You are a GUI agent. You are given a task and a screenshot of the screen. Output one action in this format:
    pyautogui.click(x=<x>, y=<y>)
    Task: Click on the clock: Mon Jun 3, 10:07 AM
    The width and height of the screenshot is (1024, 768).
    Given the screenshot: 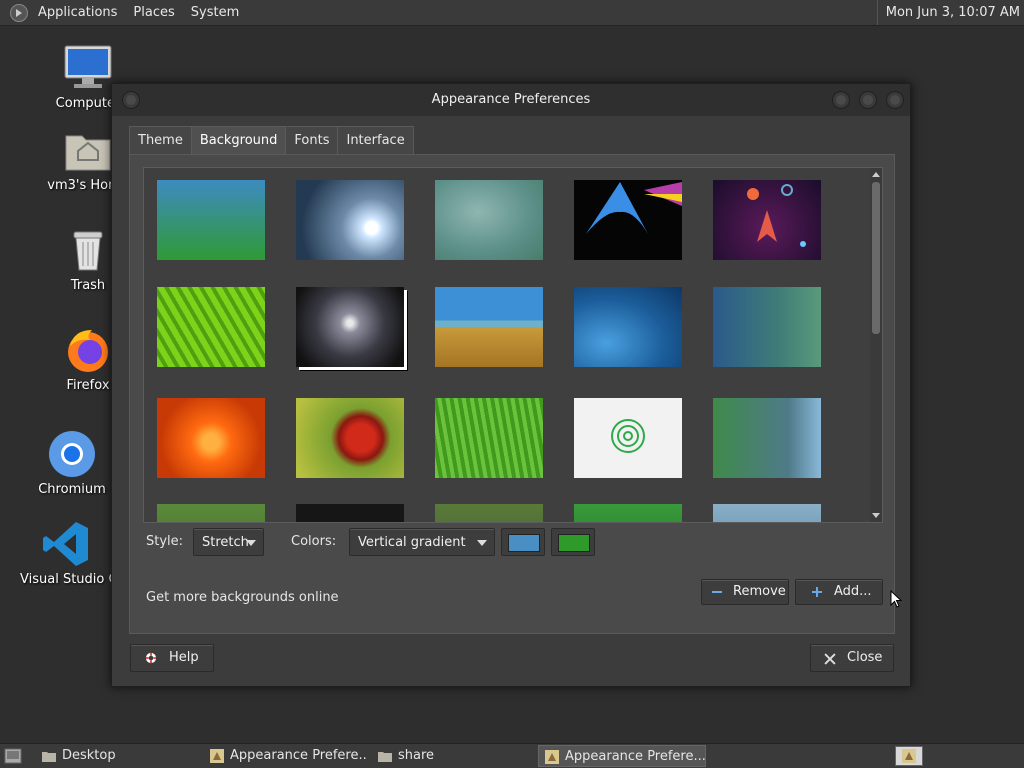 What is the action you would take?
    pyautogui.click(x=948, y=12)
    